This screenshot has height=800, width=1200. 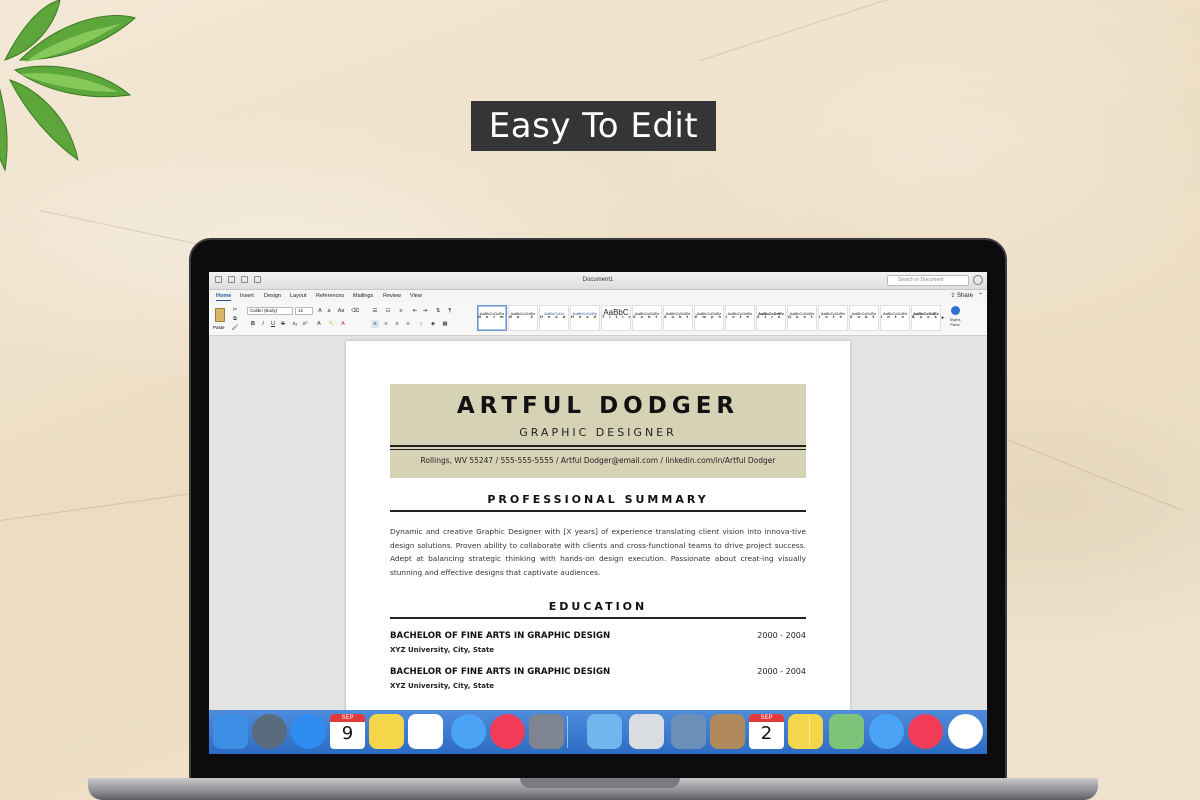 What do you see at coordinates (928, 280) in the screenshot?
I see `search-in-document-input: Search in Document` at bounding box center [928, 280].